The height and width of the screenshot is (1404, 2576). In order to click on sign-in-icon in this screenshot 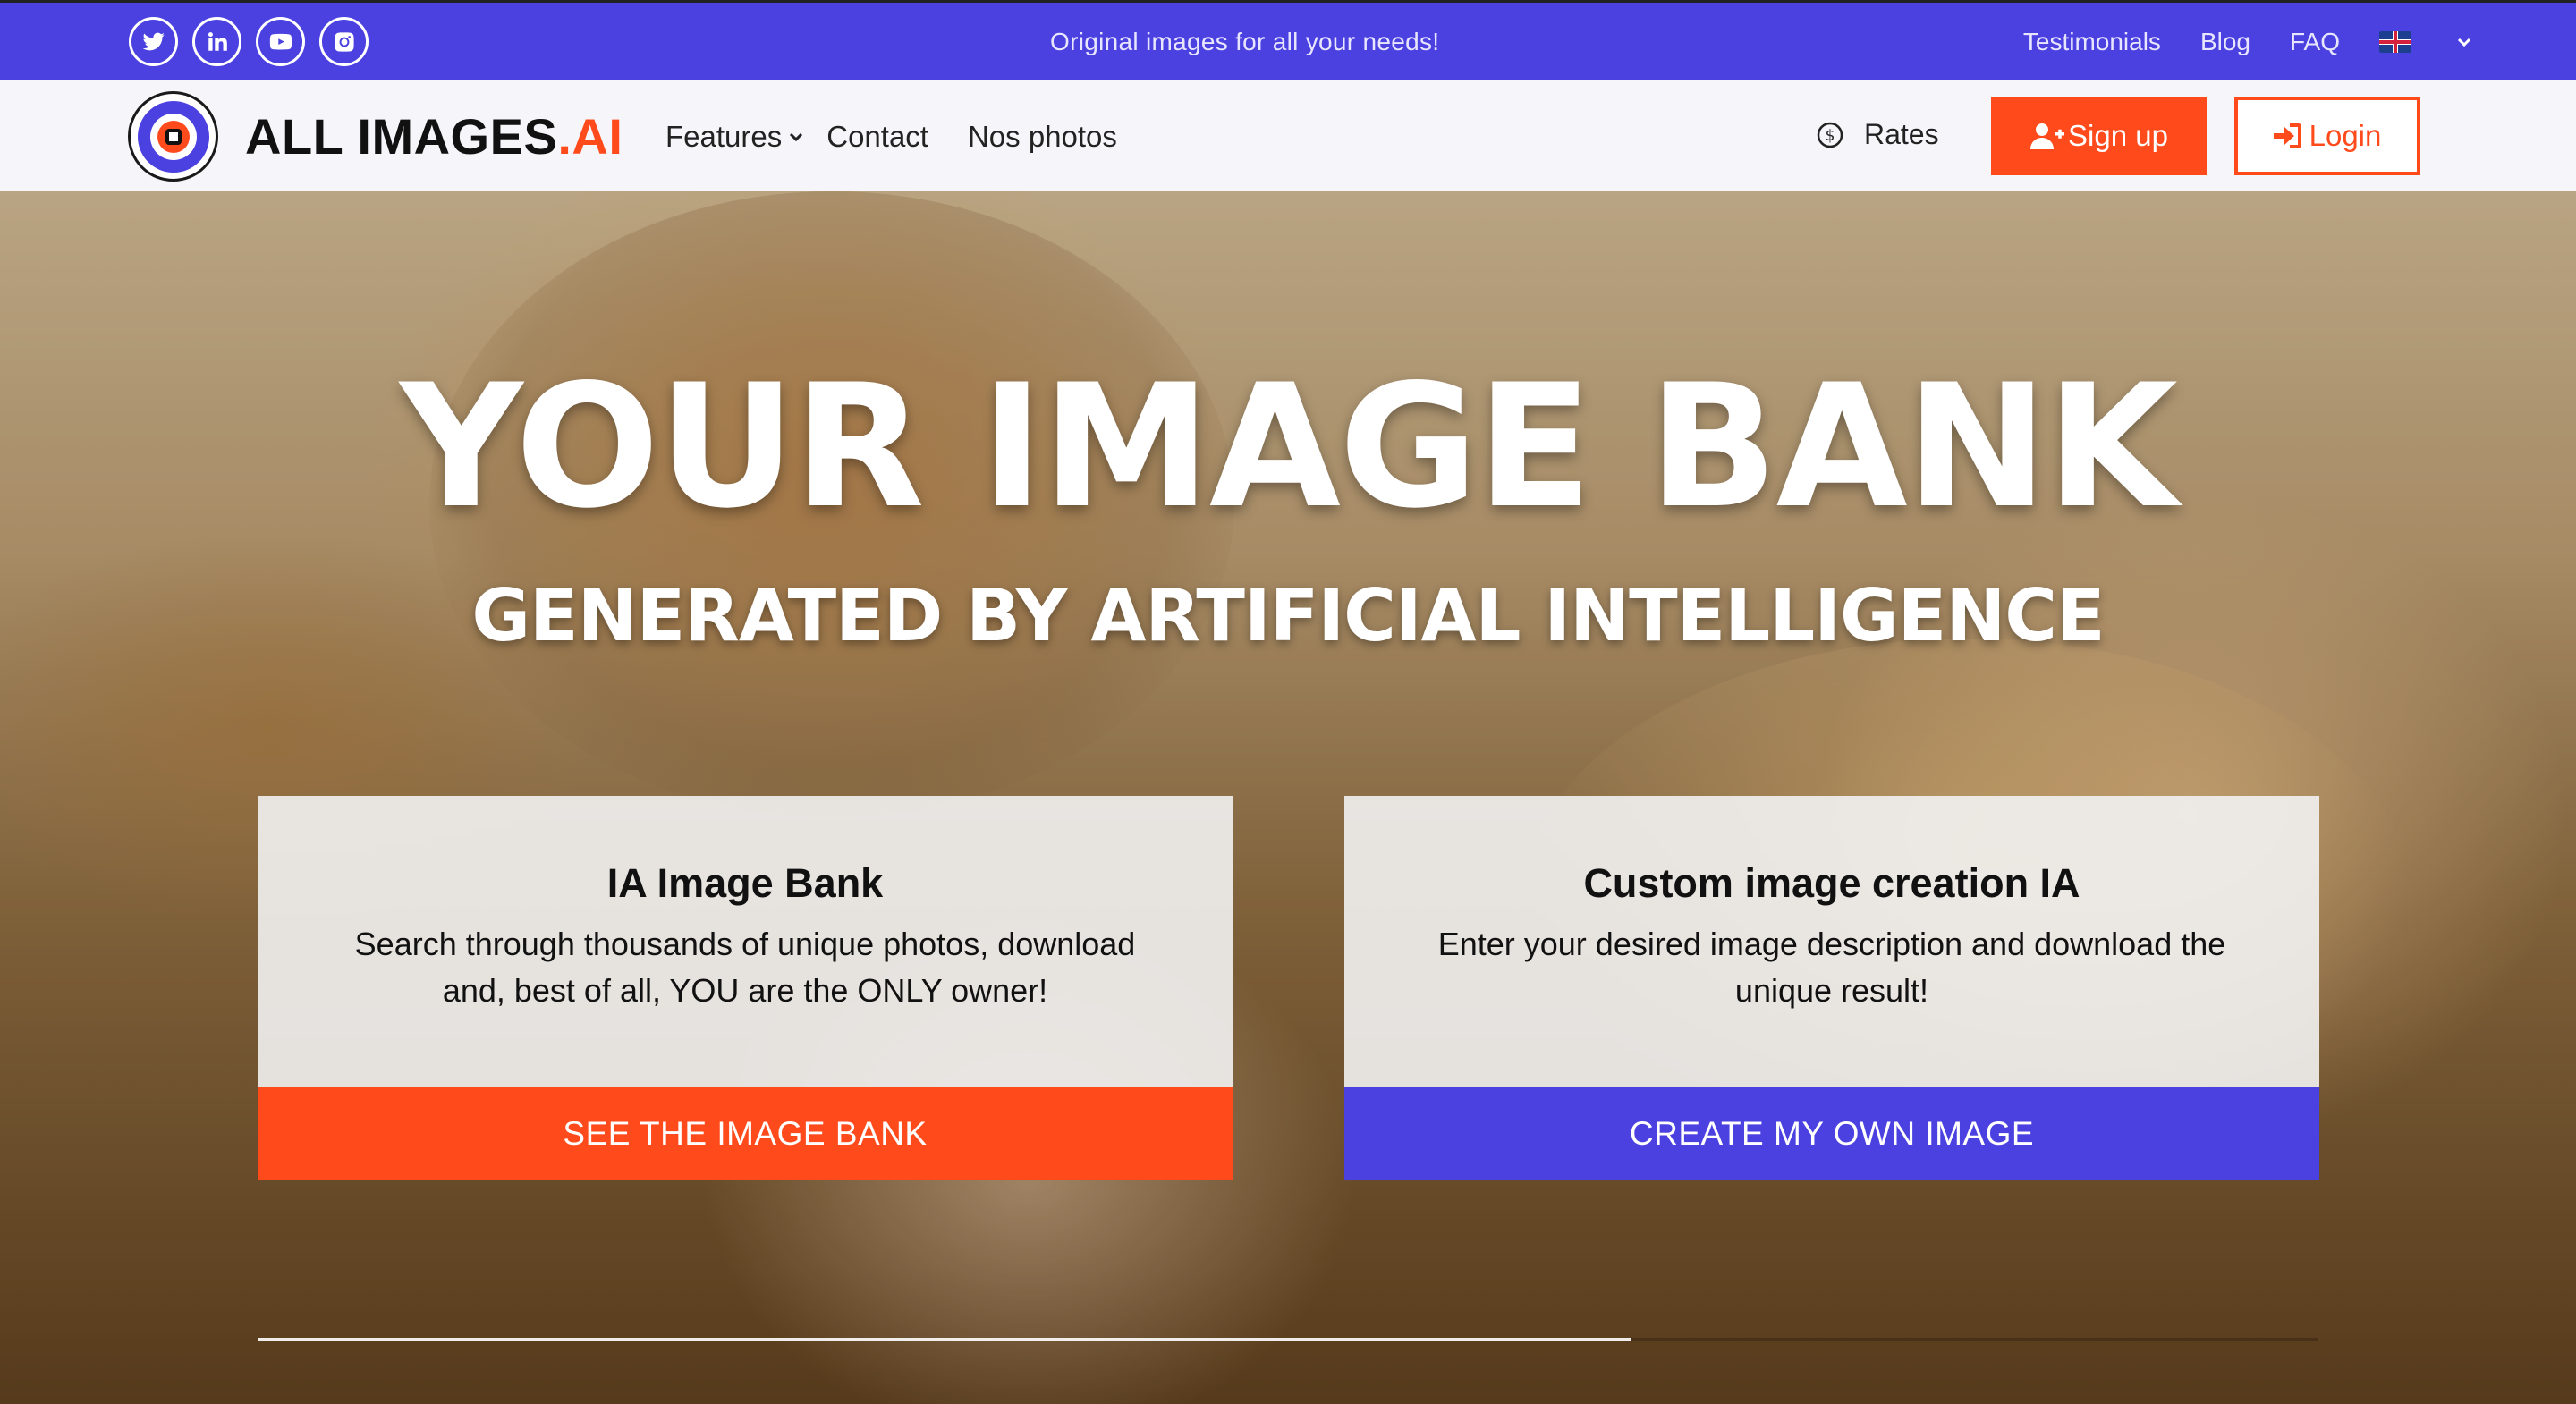, I will do `click(2287, 136)`.